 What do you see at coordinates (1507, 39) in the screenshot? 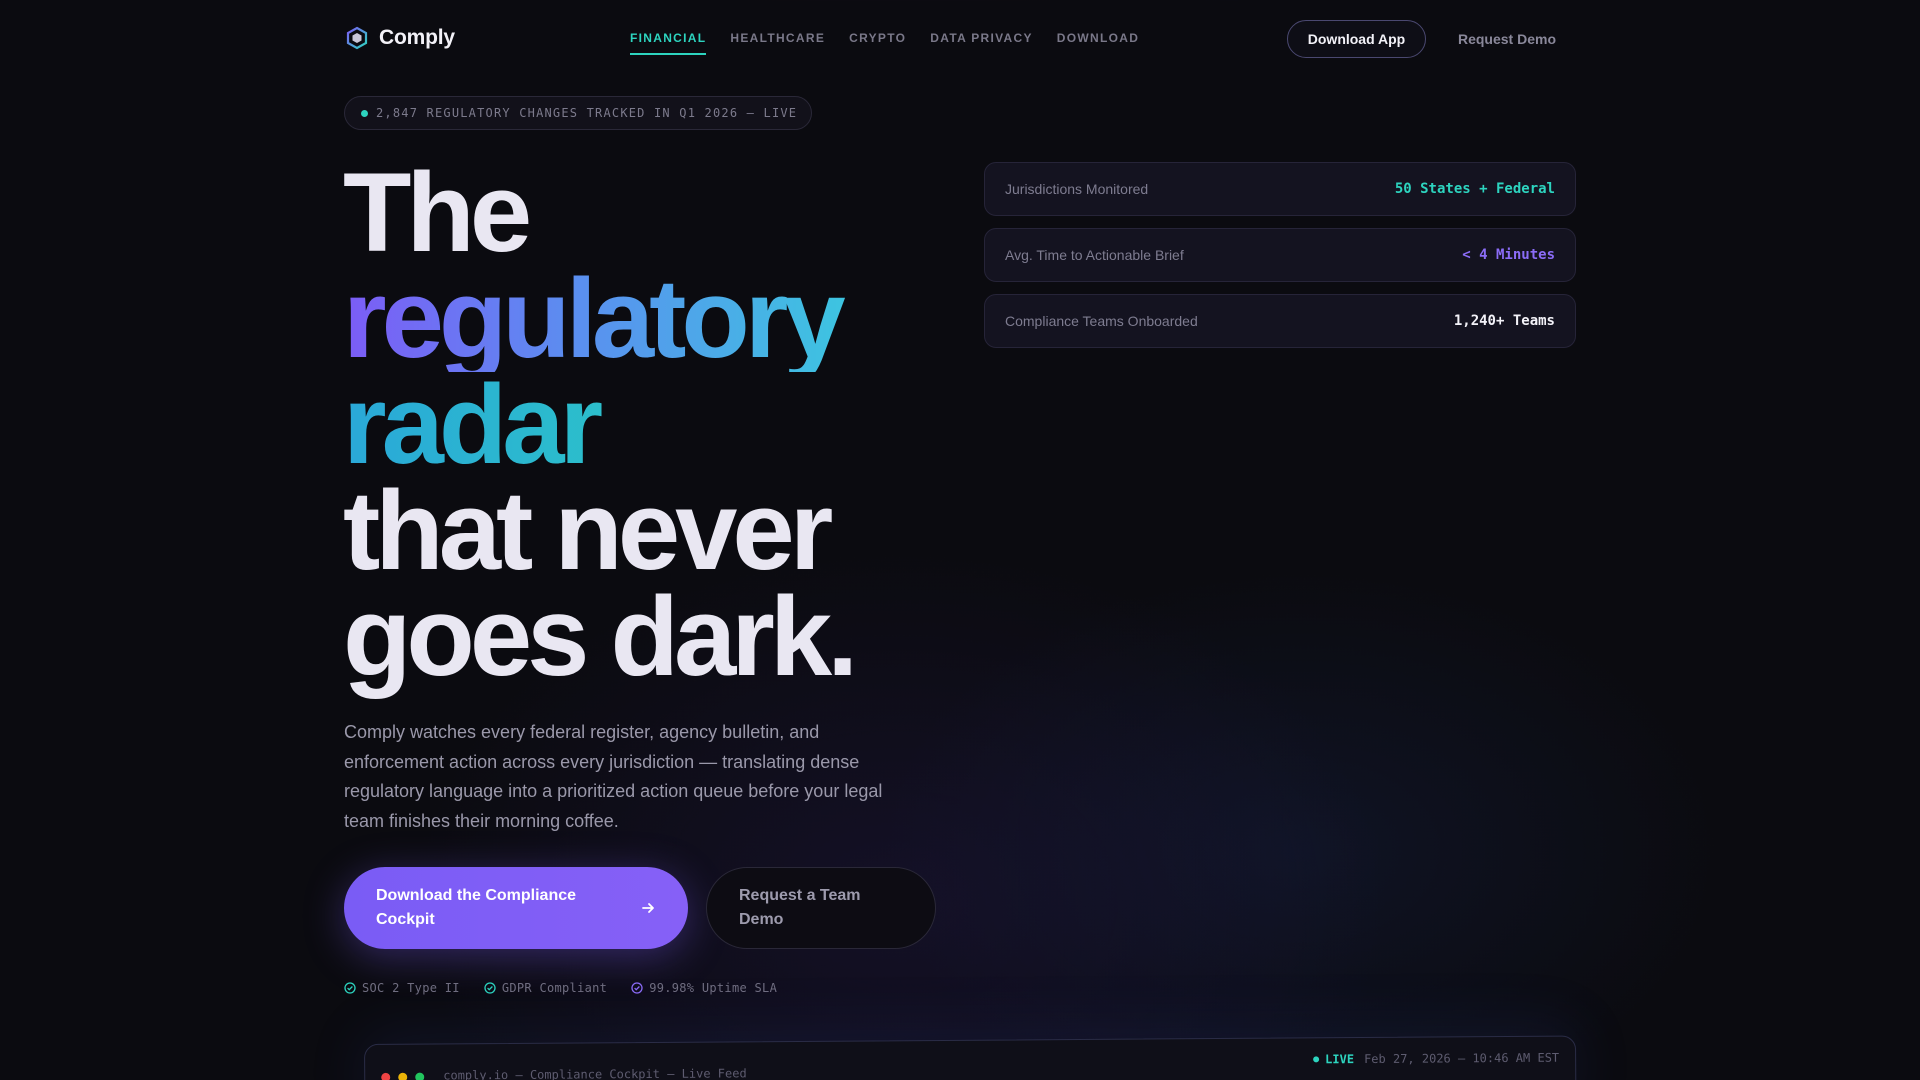
I see `request-demo-link: Request Demo` at bounding box center [1507, 39].